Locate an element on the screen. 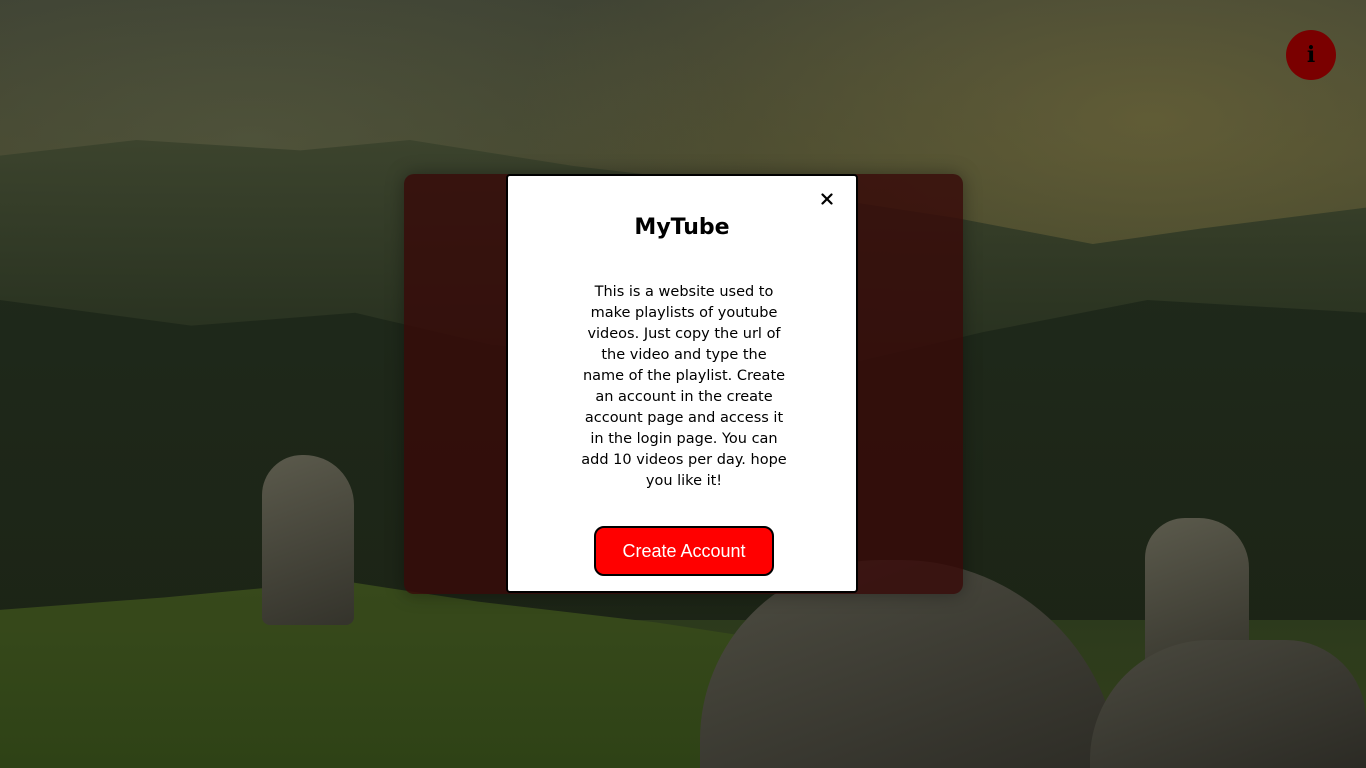  info-icon: i is located at coordinates (1311, 55).